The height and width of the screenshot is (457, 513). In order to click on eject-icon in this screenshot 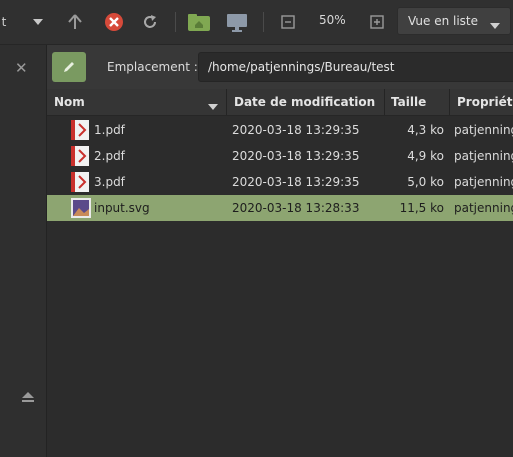, I will do `click(28, 398)`.